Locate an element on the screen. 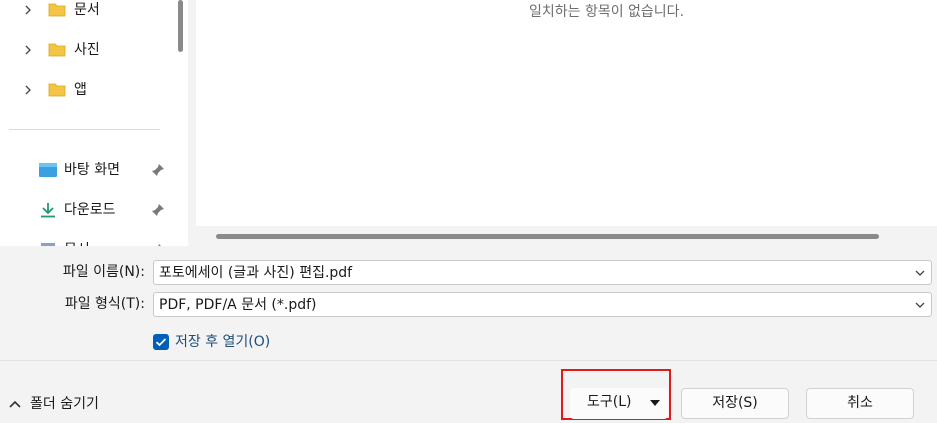 The height and width of the screenshot is (423, 937). nav-scrollbar is located at coordinates (180, 123).